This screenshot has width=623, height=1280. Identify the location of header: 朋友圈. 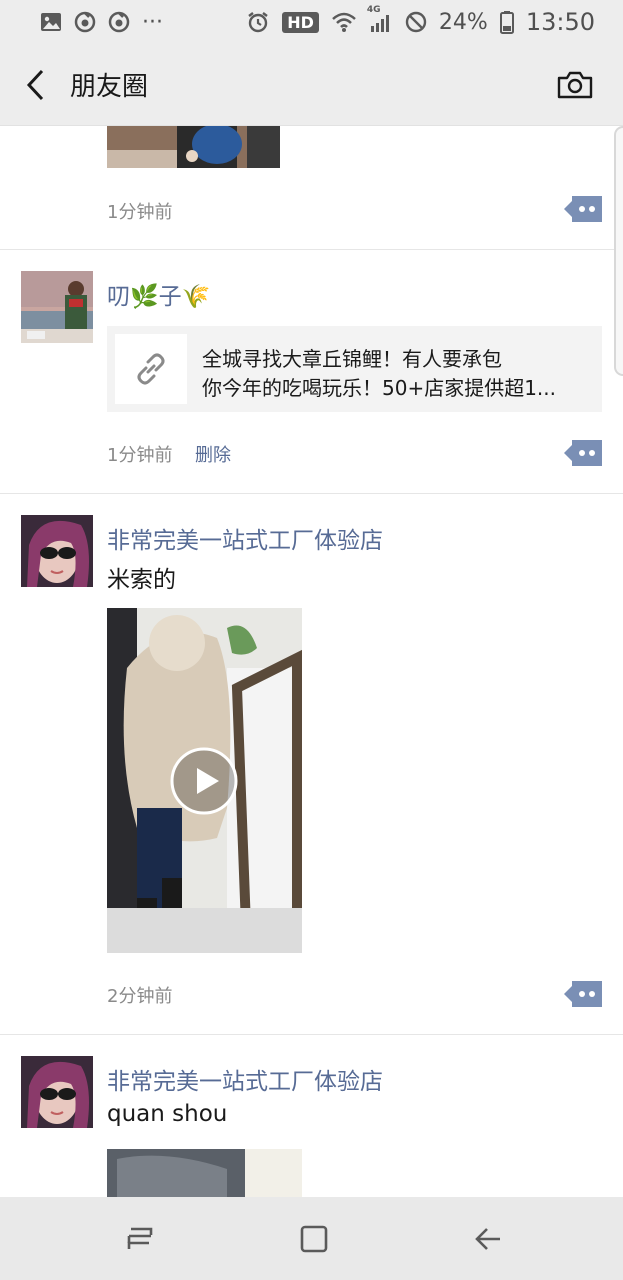
(311, 85).